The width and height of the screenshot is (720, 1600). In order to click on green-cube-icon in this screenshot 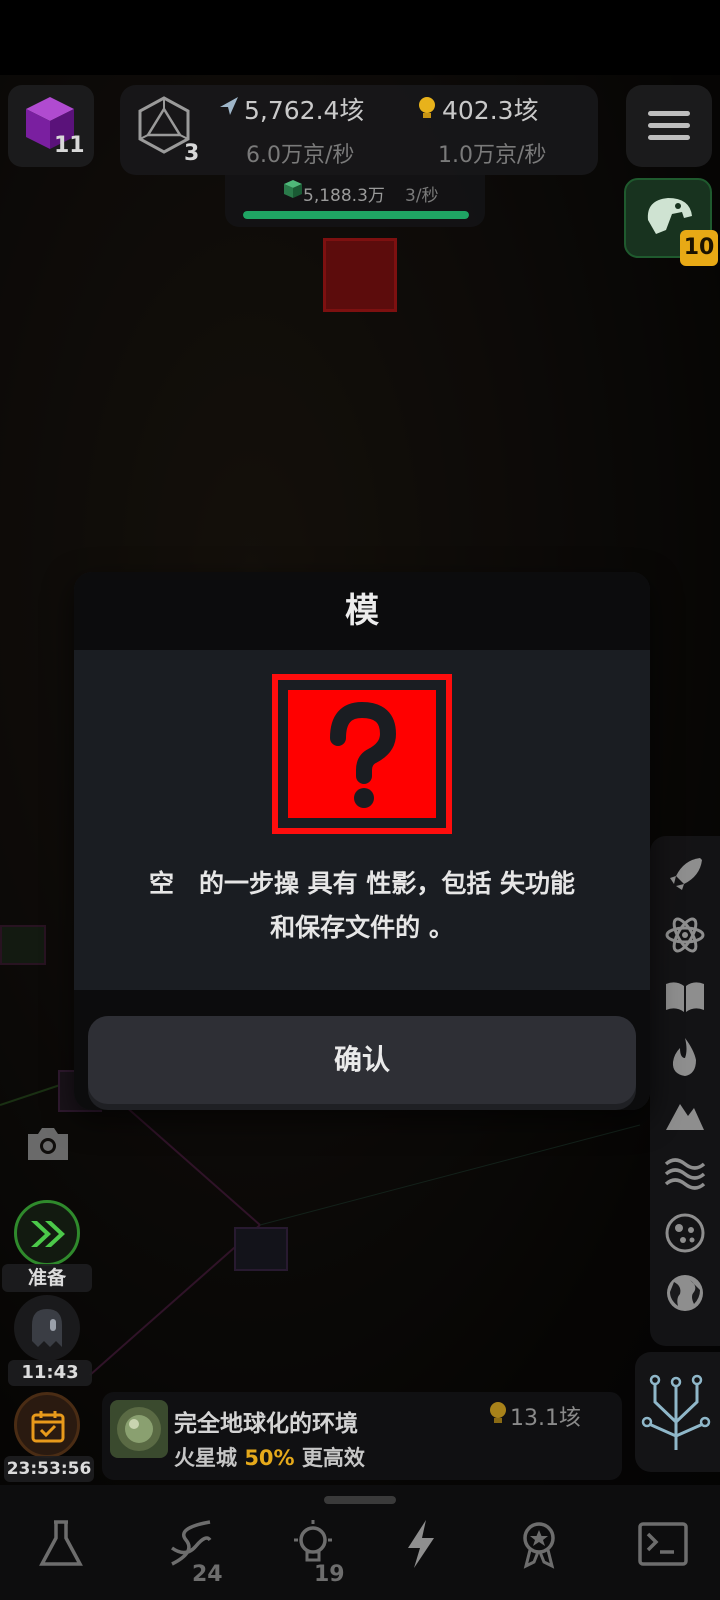, I will do `click(293, 189)`.